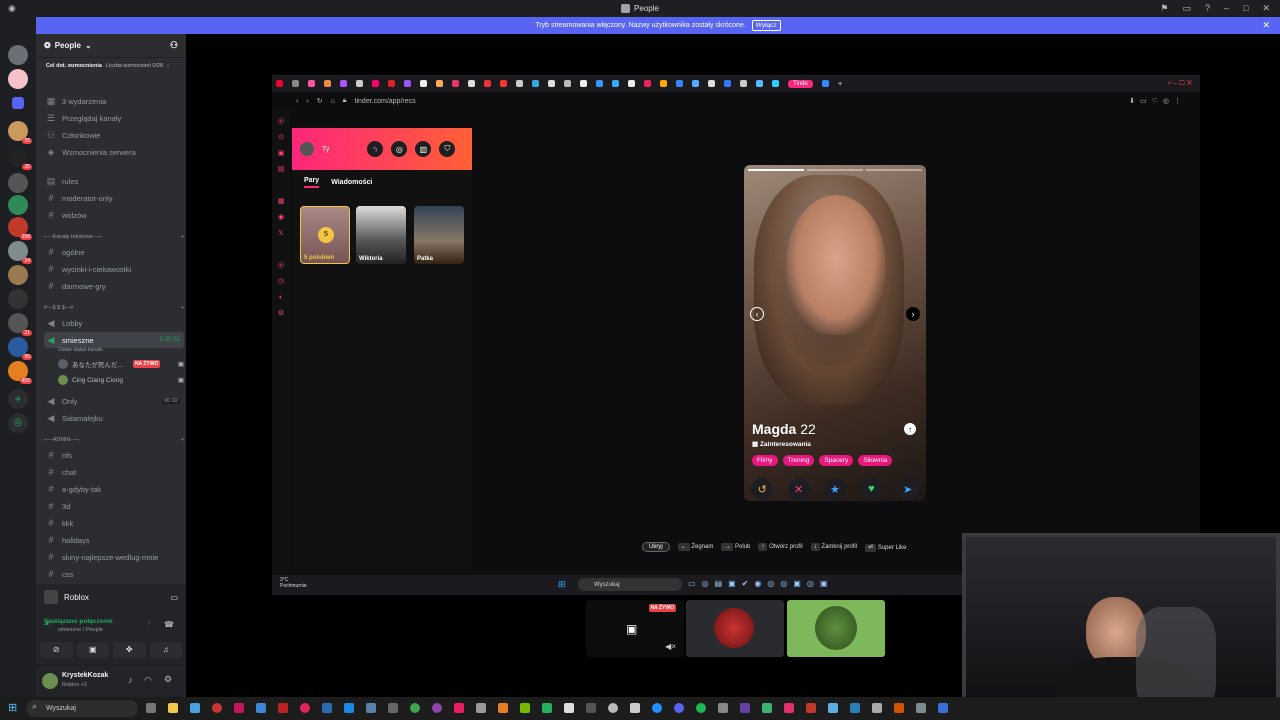  I want to click on members-item: ⚇ Członkowie, so click(114, 135).